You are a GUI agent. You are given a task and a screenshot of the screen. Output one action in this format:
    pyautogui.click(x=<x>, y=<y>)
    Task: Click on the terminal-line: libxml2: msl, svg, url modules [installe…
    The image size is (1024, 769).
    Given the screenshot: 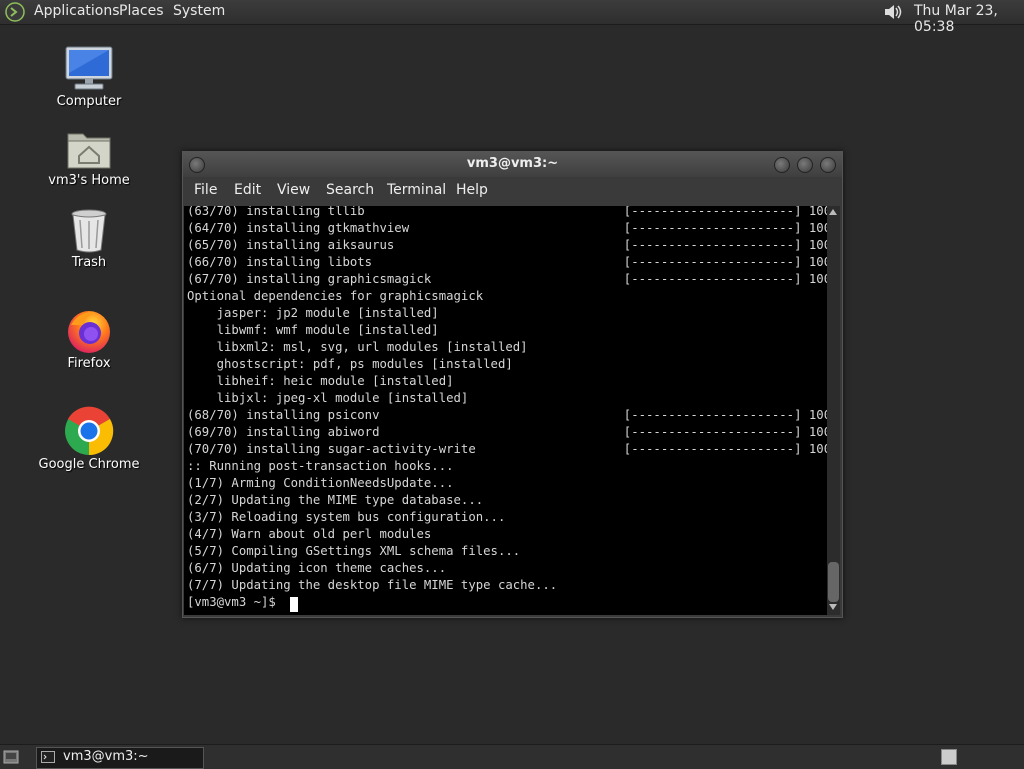 What is the action you would take?
    pyautogui.click(x=357, y=347)
    